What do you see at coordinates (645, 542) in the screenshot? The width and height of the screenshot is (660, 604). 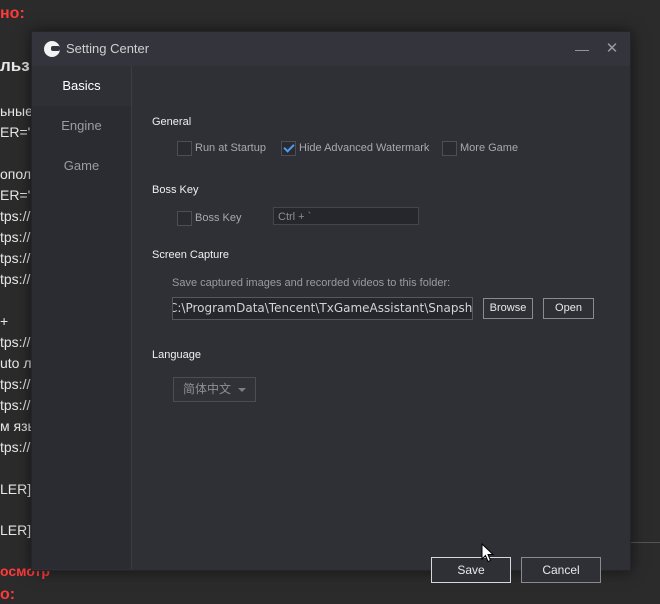 I see `bg-divider` at bounding box center [645, 542].